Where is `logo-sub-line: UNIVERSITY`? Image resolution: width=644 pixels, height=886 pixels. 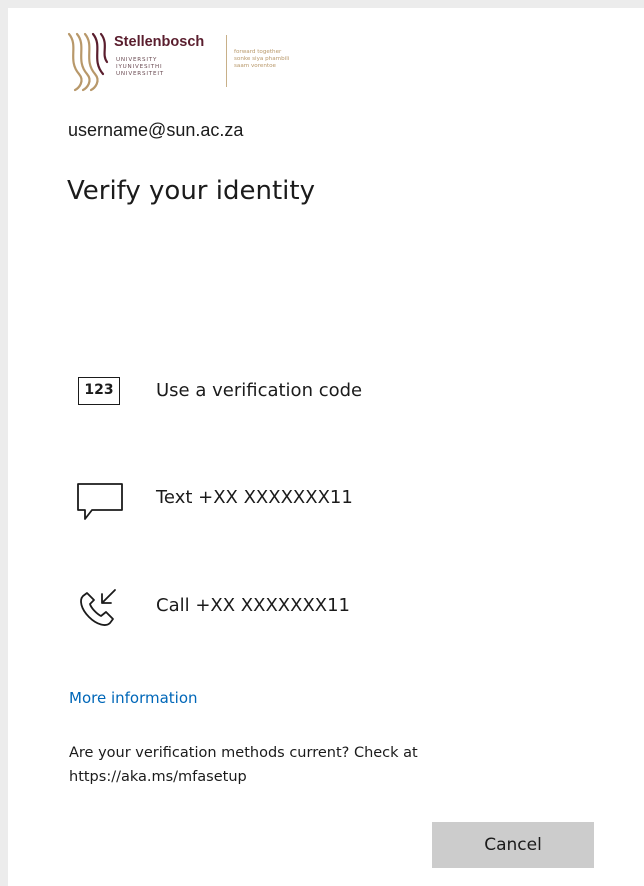
logo-sub-line: UNIVERSITY is located at coordinates (137, 60).